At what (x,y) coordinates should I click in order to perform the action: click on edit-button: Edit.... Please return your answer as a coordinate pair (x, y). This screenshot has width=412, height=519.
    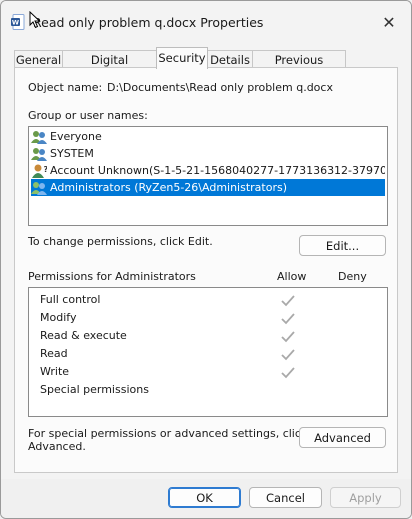
    Looking at the image, I should click on (342, 245).